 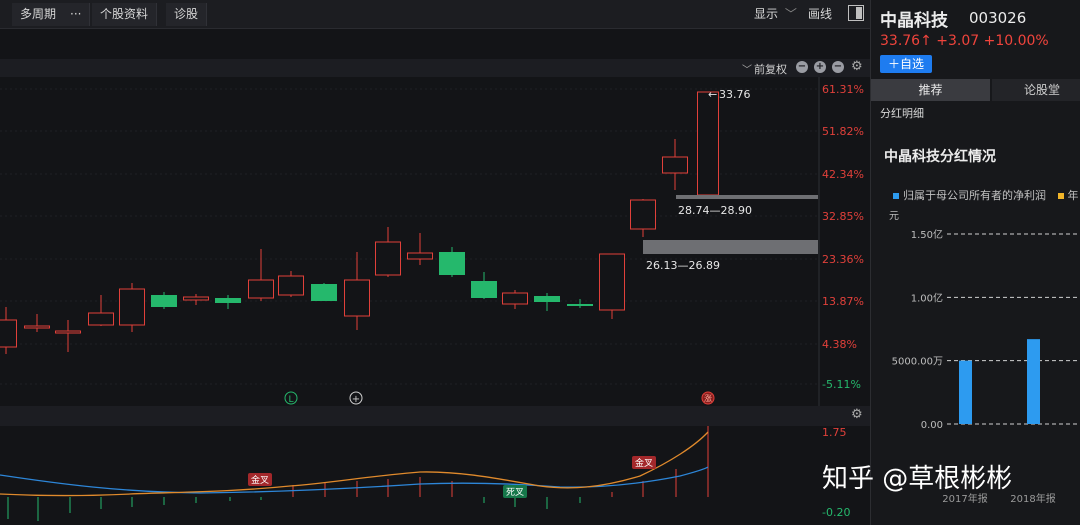 I want to click on dividend-y-tick: 1.50亿, so click(x=927, y=234).